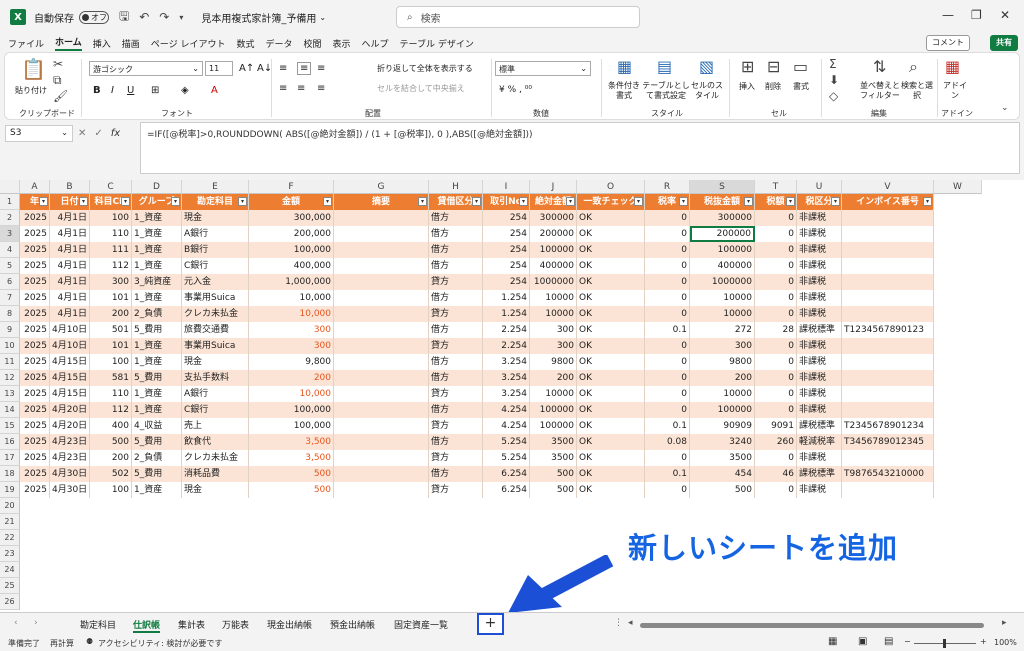 The image size is (1024, 651). I want to click on font-name-select: 游ゴシック ⌄, so click(146, 68).